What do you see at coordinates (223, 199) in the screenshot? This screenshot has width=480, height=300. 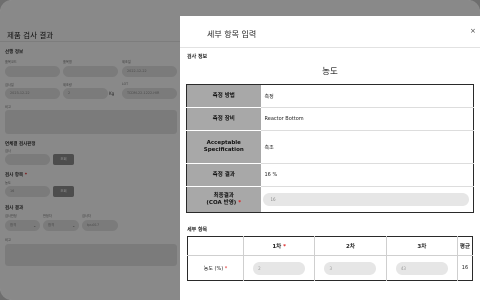 I see `final-result-label: 최종결과 (COA 반영) *` at bounding box center [223, 199].